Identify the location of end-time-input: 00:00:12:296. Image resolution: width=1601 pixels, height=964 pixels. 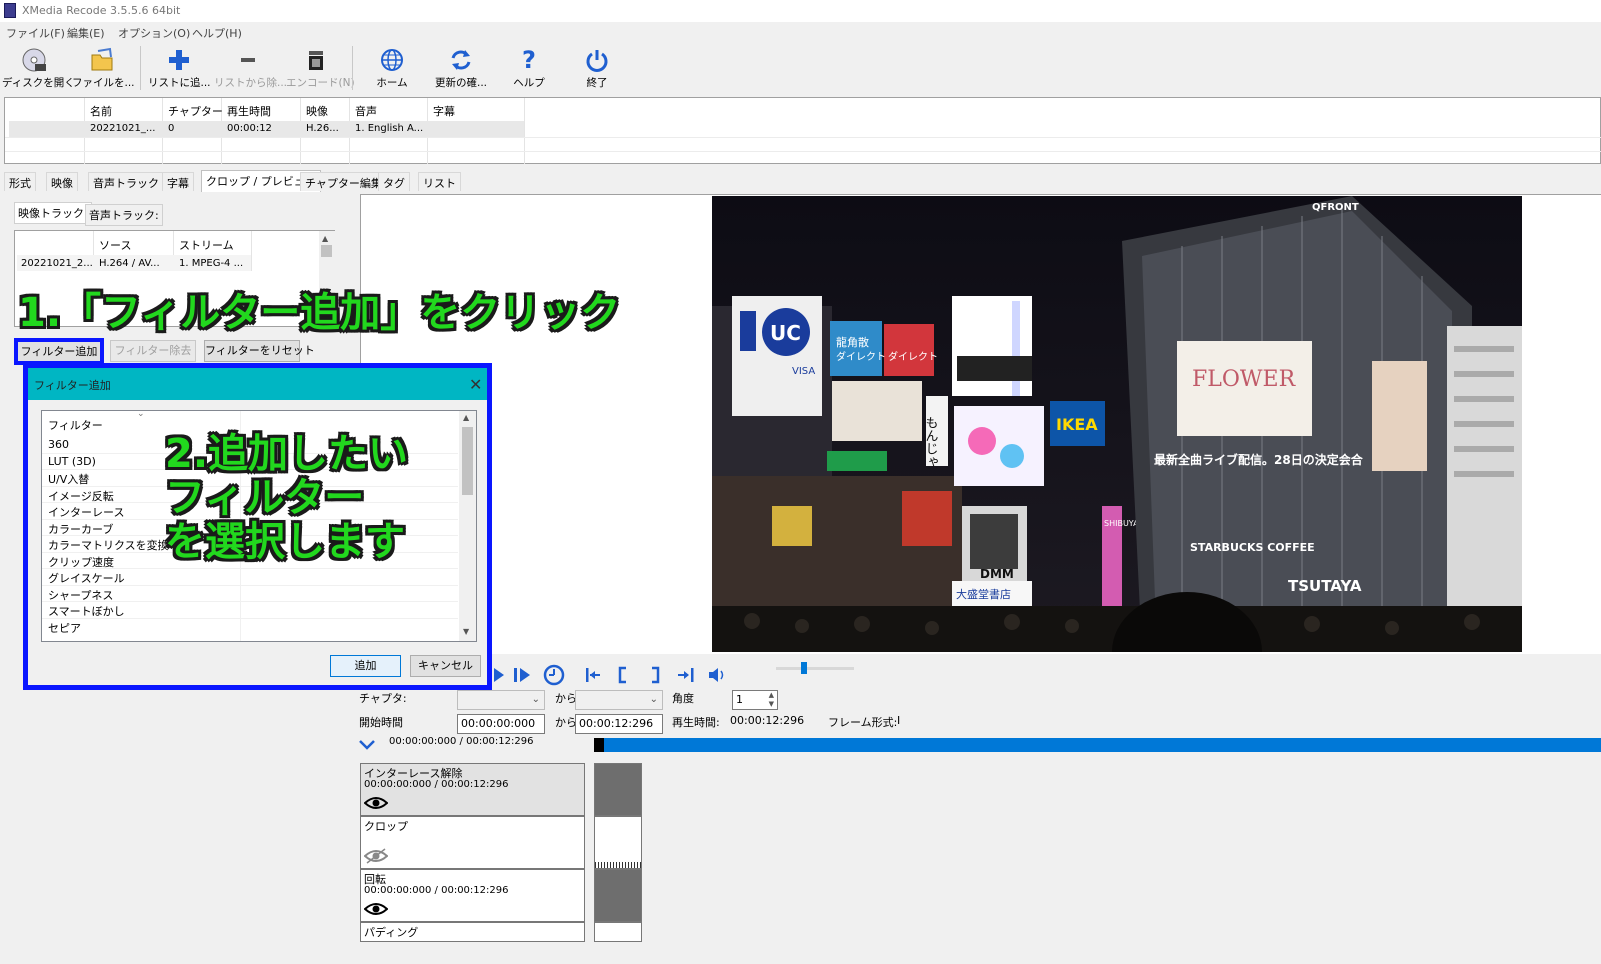
(619, 724).